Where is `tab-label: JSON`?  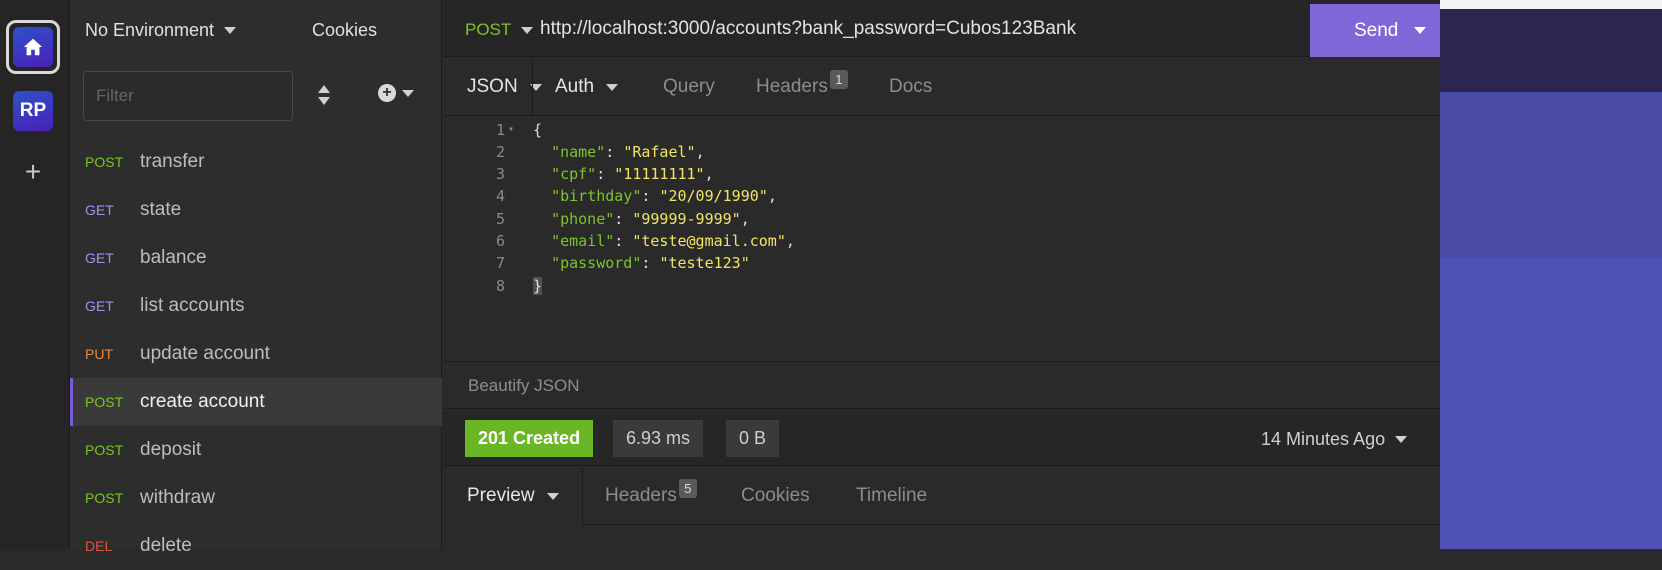 tab-label: JSON is located at coordinates (492, 86).